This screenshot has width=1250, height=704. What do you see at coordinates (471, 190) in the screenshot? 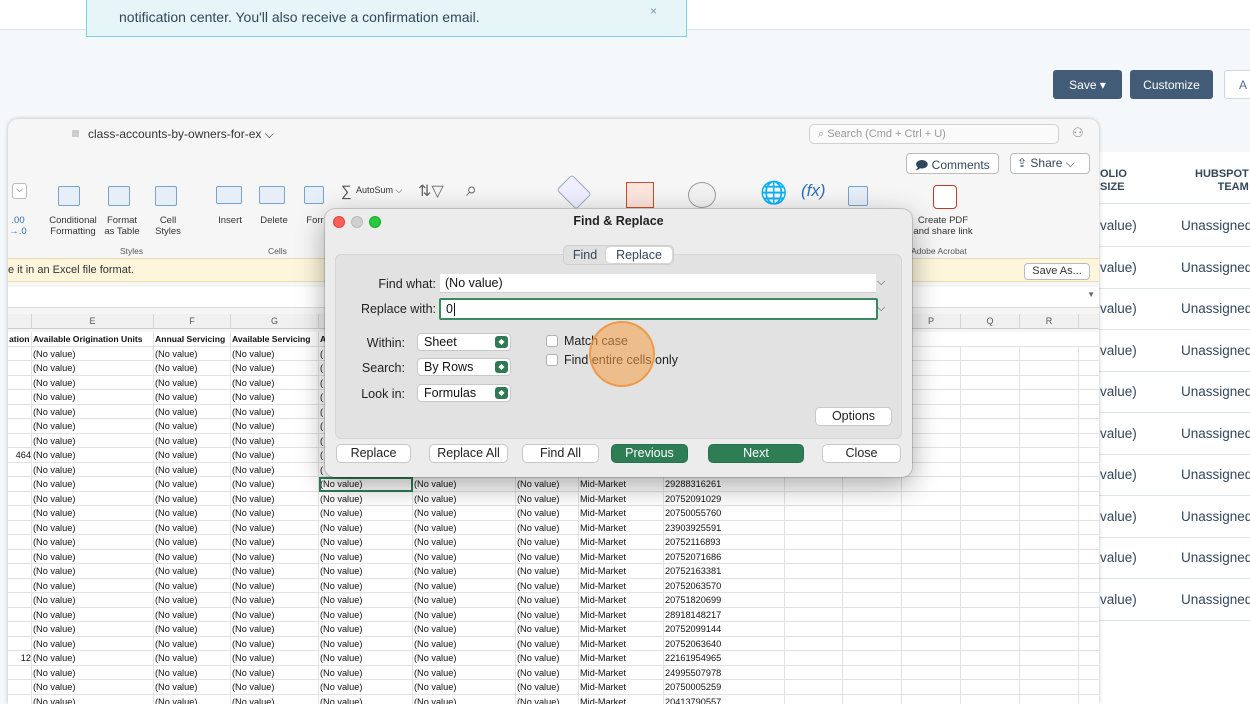
I see `find-select-icon: ⌕` at bounding box center [471, 190].